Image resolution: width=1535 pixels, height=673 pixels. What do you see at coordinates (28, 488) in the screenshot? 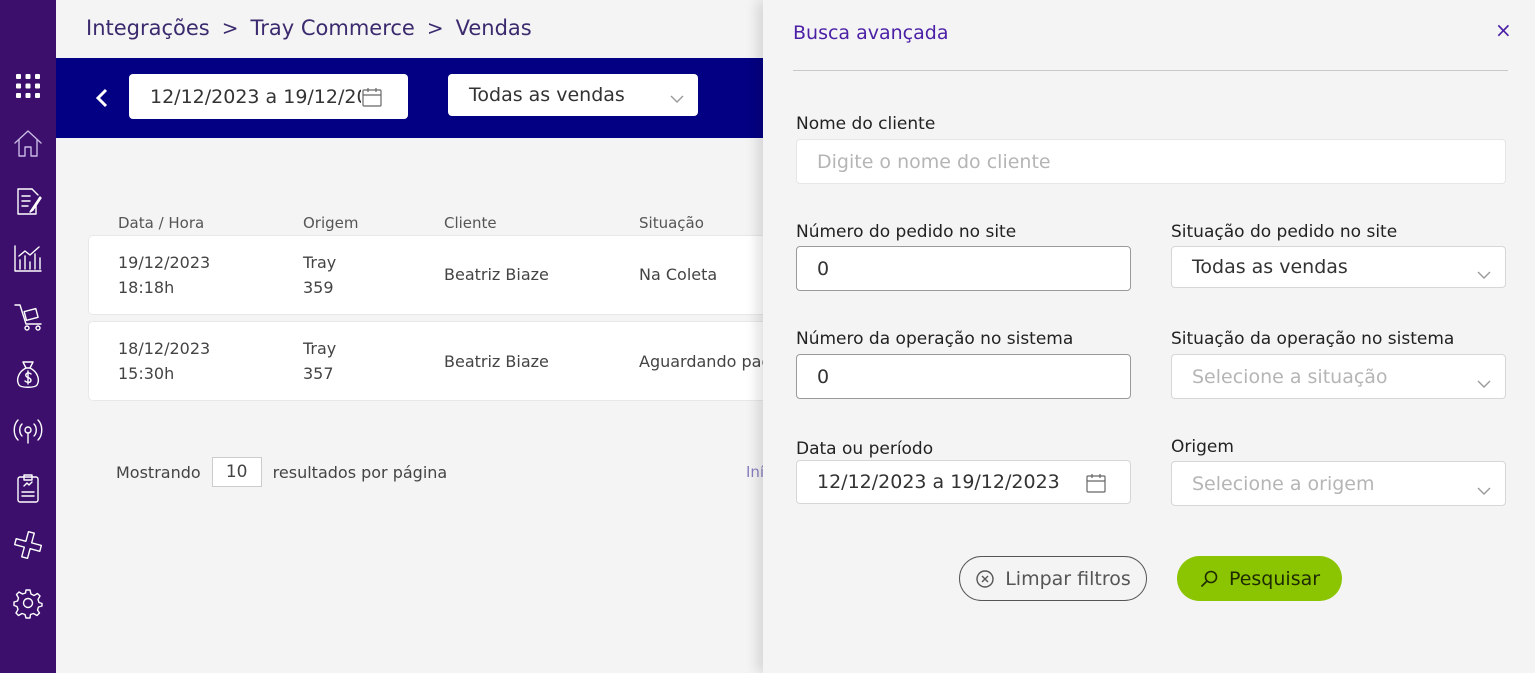
I see `clipboard-icon` at bounding box center [28, 488].